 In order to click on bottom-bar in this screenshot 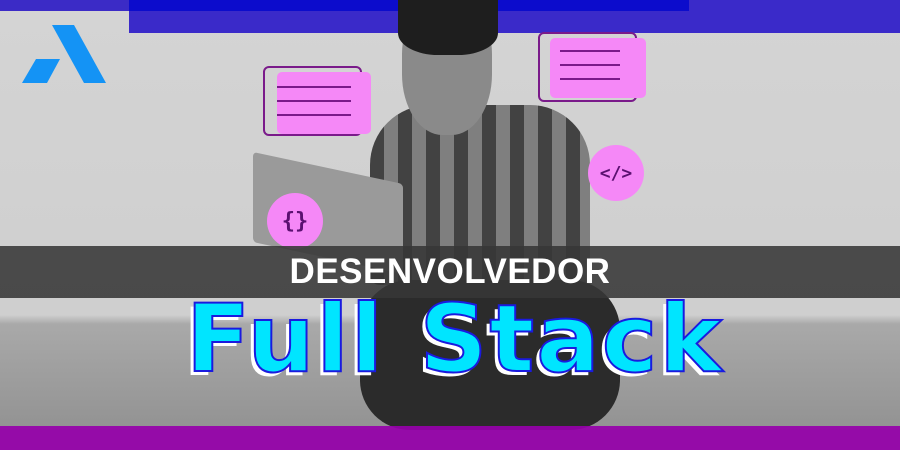, I will do `click(450, 438)`.